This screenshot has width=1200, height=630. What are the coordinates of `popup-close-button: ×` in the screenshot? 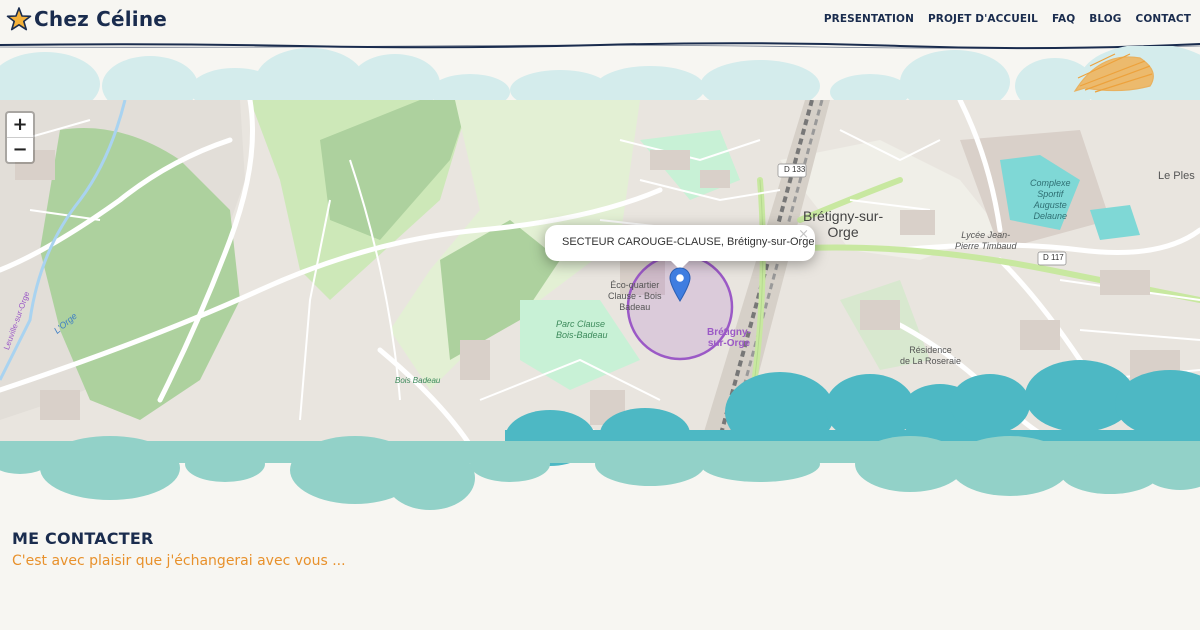 It's located at (803, 234).